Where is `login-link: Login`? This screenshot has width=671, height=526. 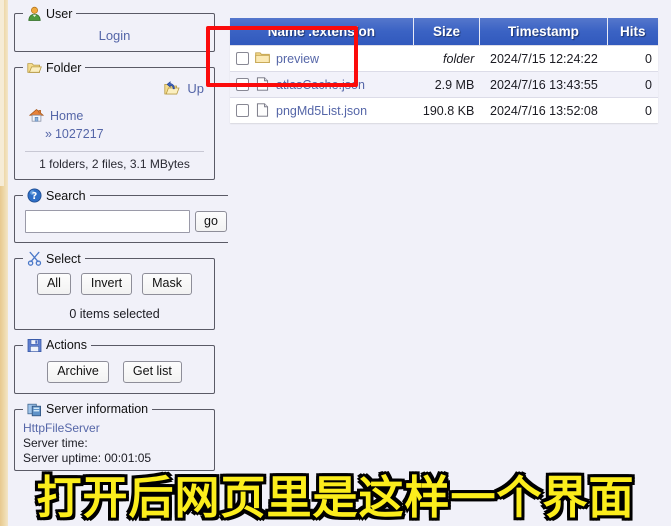
login-link: Login is located at coordinates (115, 35).